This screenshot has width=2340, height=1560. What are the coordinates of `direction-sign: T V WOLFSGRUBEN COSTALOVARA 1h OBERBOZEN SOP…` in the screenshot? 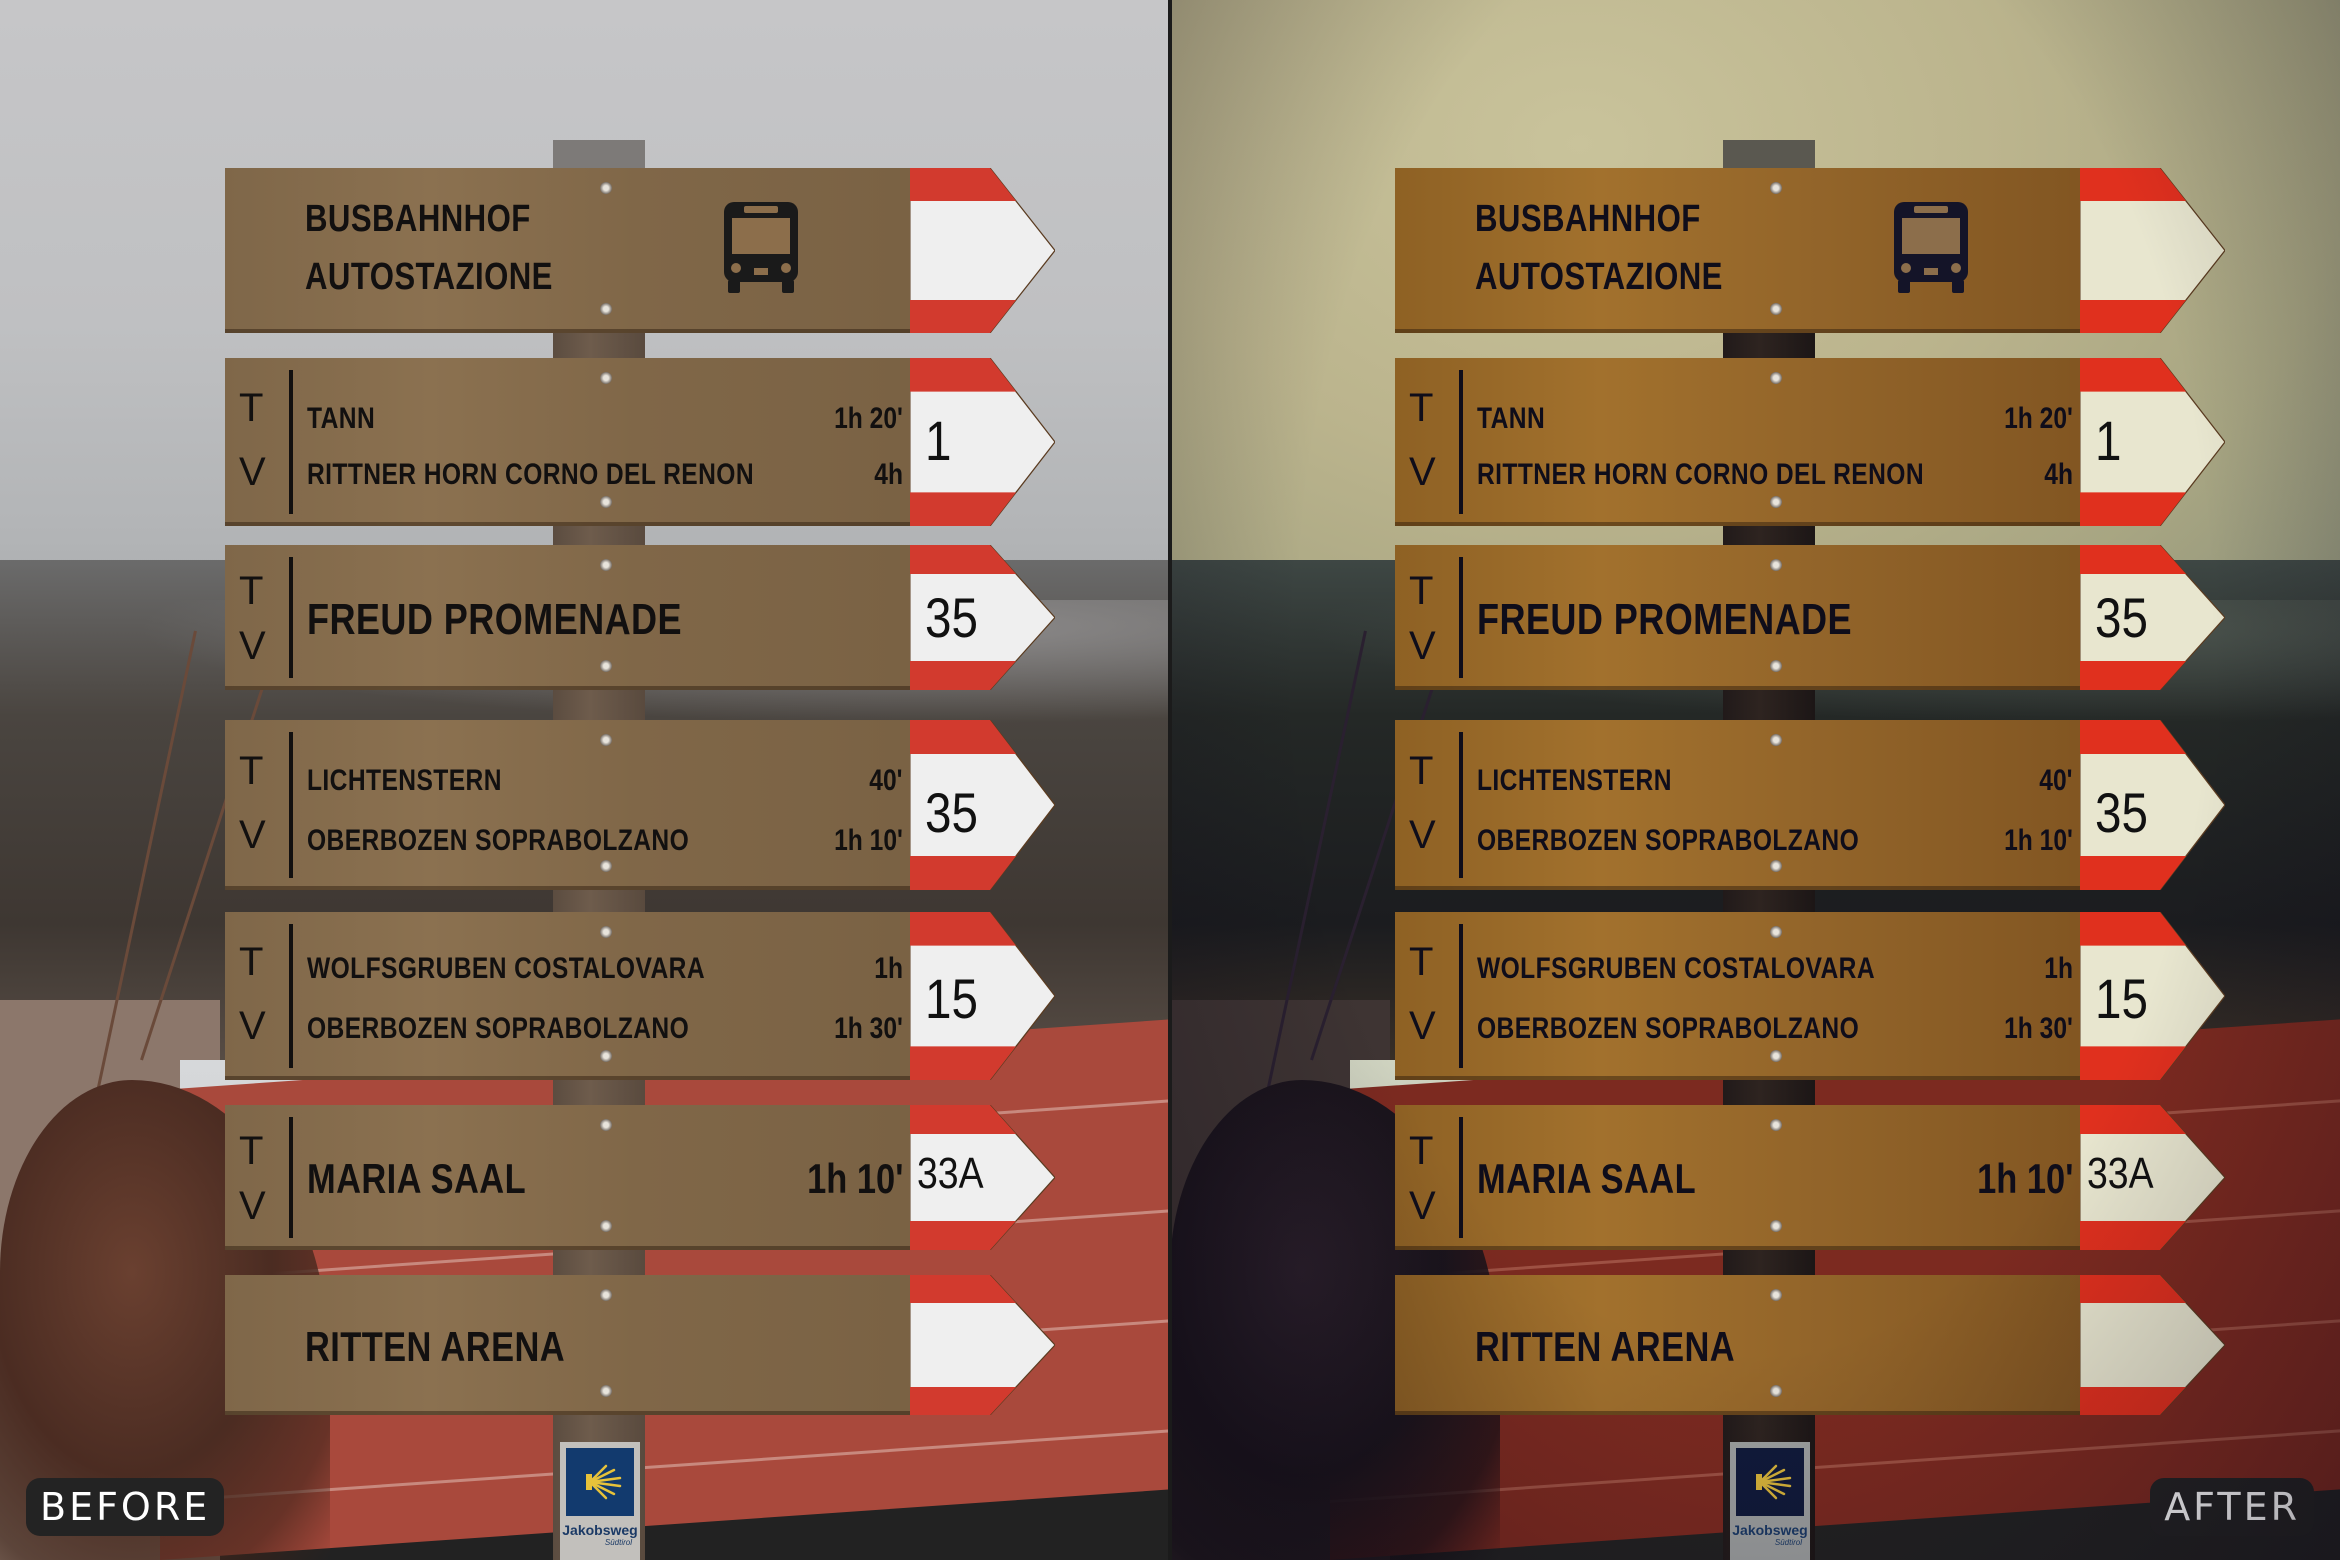 It's located at (640, 996).